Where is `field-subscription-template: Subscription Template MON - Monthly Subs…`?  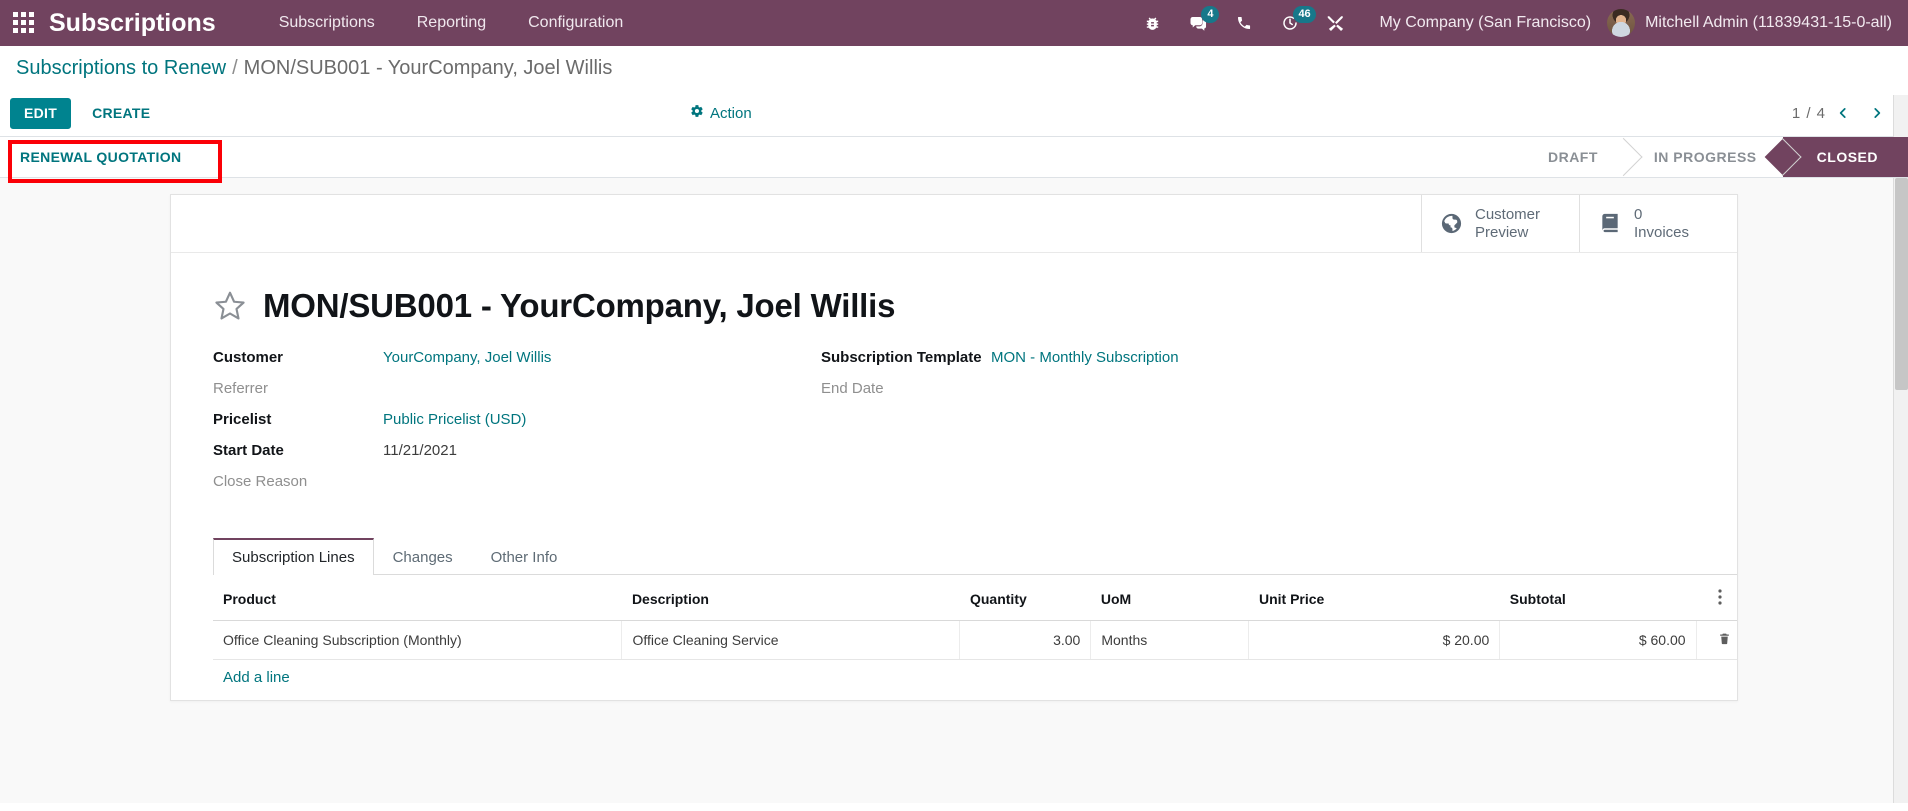 field-subscription-template: Subscription Template MON - Monthly Subs… is located at coordinates (1141, 364).